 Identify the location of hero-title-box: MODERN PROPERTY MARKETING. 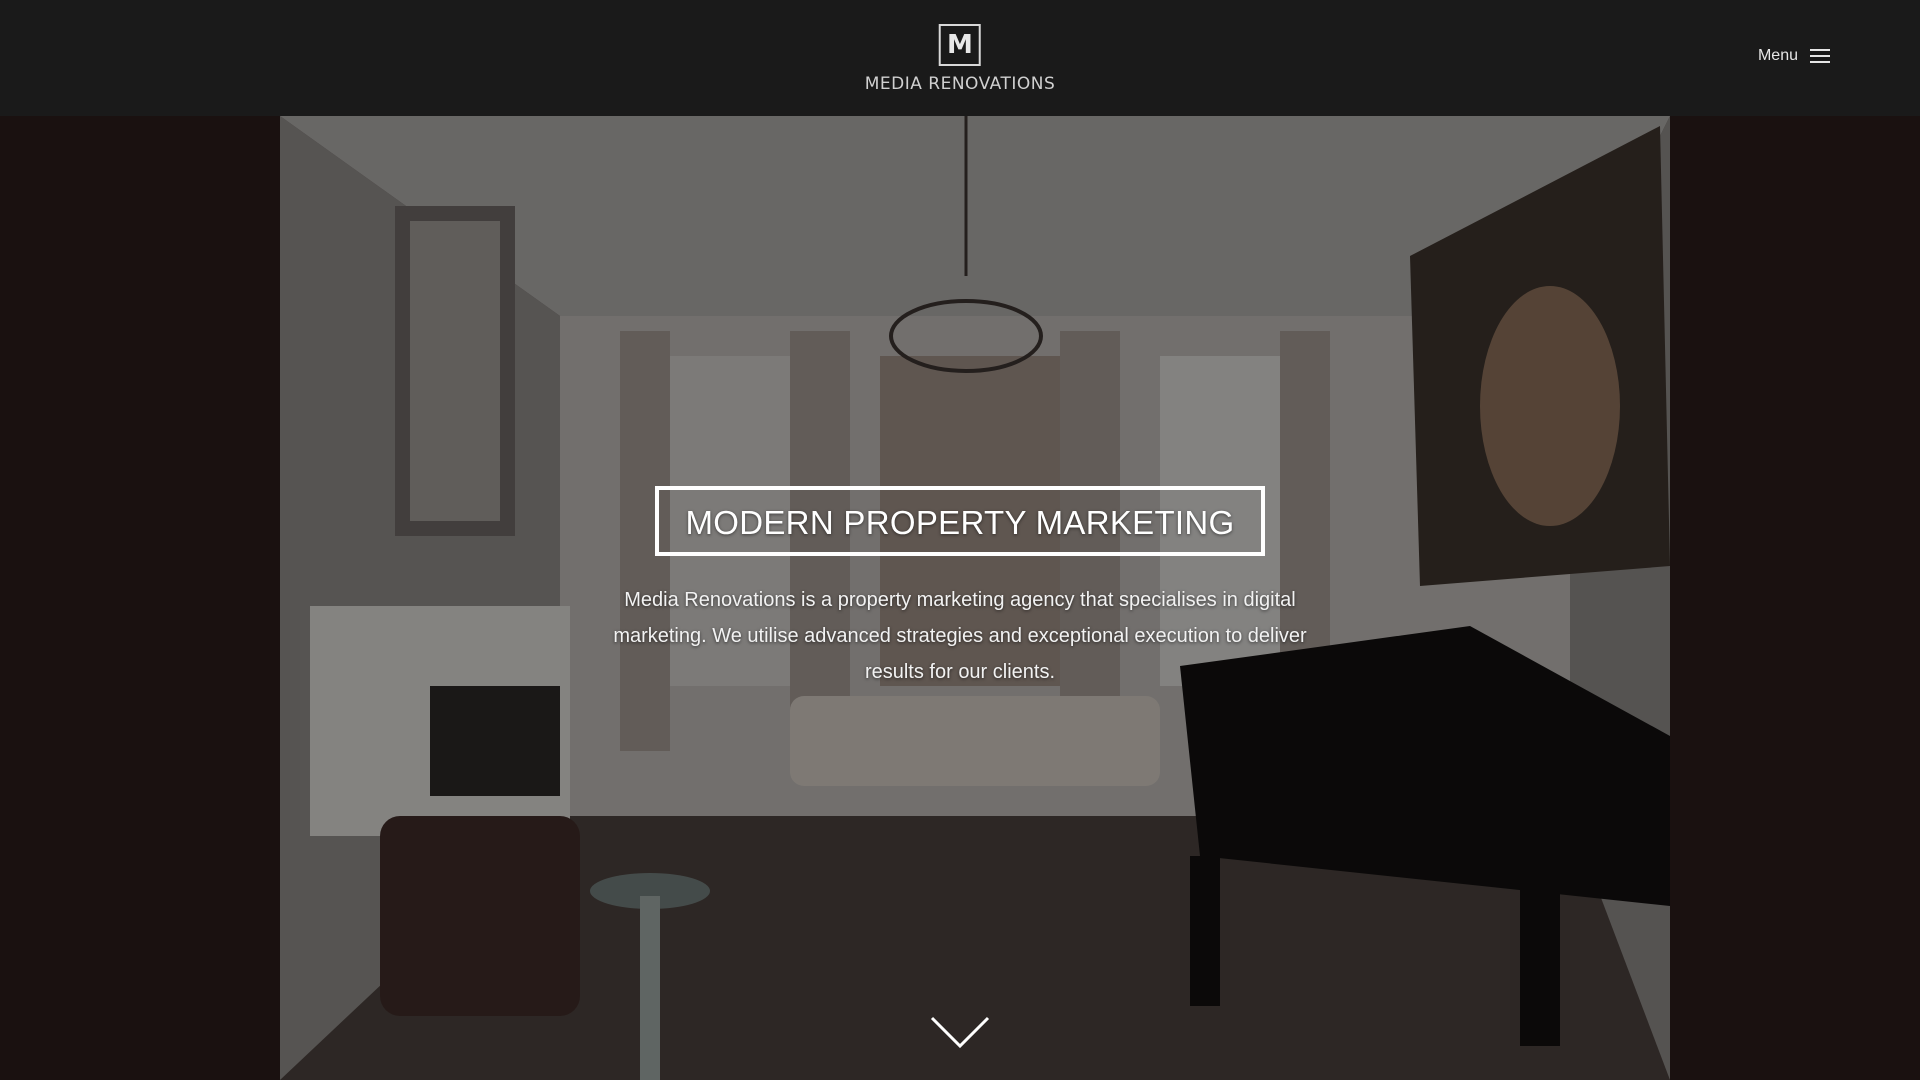
(960, 521).